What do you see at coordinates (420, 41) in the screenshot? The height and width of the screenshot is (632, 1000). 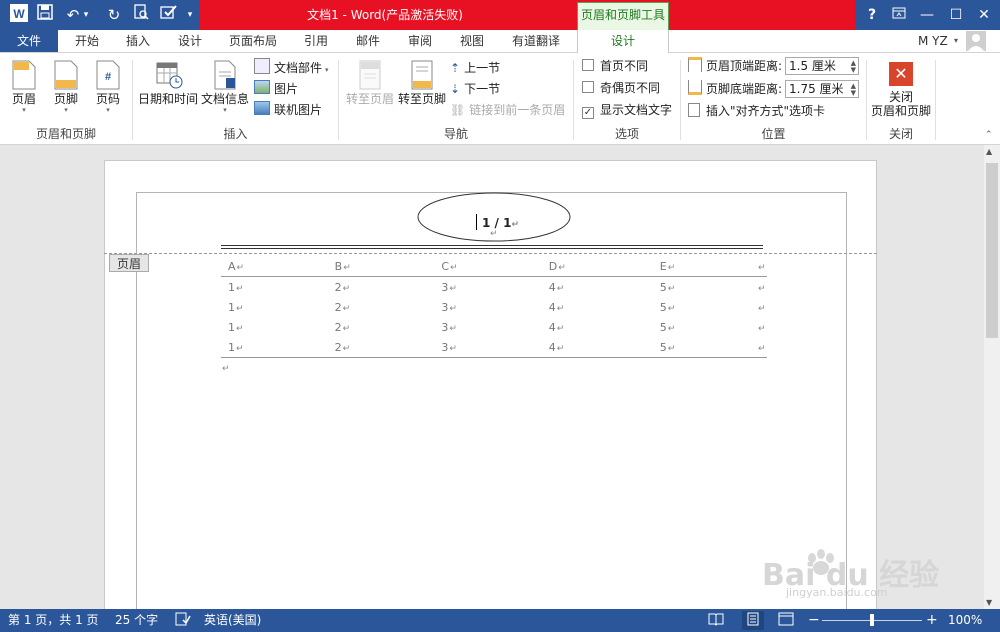 I see `tab-review: 审阅` at bounding box center [420, 41].